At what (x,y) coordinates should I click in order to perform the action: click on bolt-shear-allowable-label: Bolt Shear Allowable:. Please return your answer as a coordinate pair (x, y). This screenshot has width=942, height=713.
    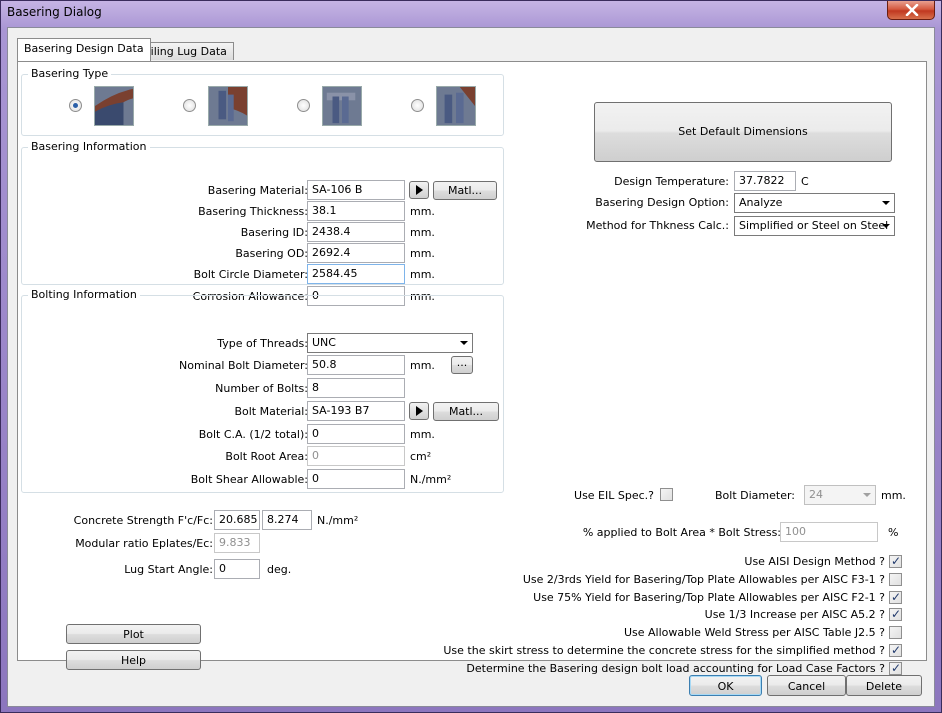
    Looking at the image, I should click on (249, 479).